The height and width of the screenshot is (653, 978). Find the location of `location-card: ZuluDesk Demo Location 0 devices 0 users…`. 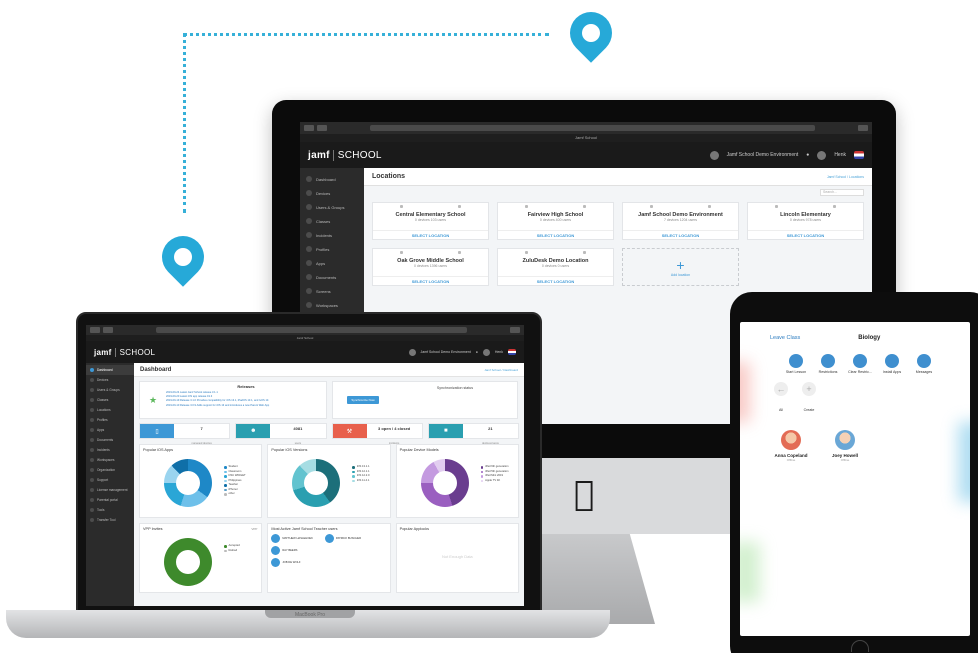

location-card: ZuluDesk Demo Location 0 devices 0 users… is located at coordinates (555, 267).